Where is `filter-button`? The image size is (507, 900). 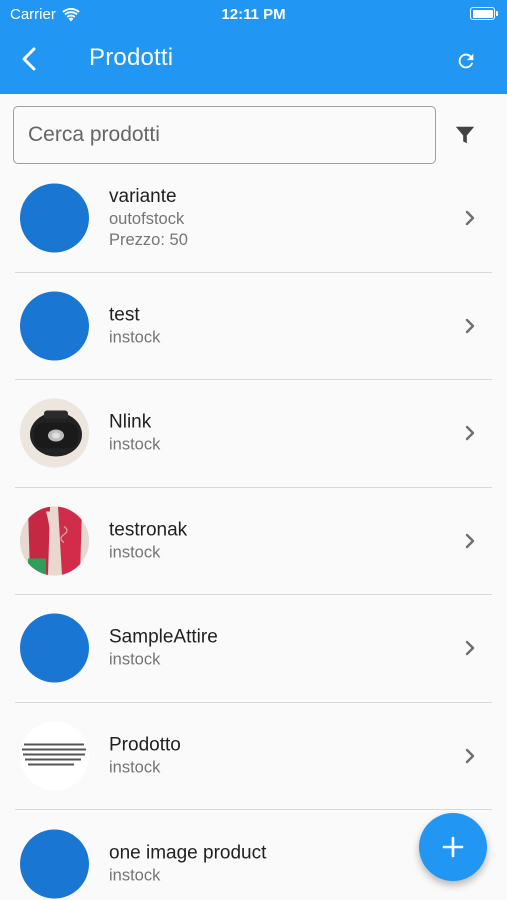
filter-button is located at coordinates (465, 135).